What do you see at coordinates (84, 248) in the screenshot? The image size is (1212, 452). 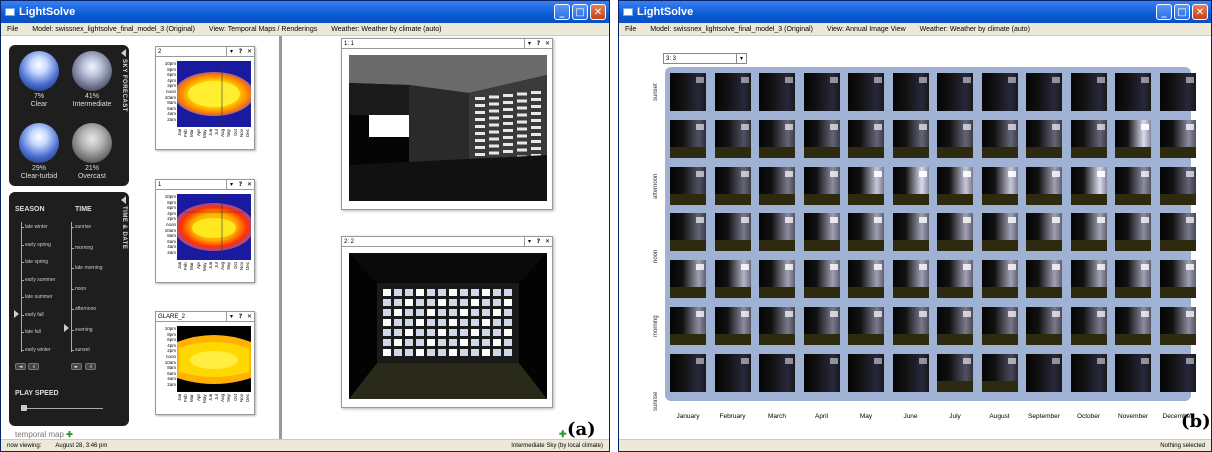 I see `time-option: morning` at bounding box center [84, 248].